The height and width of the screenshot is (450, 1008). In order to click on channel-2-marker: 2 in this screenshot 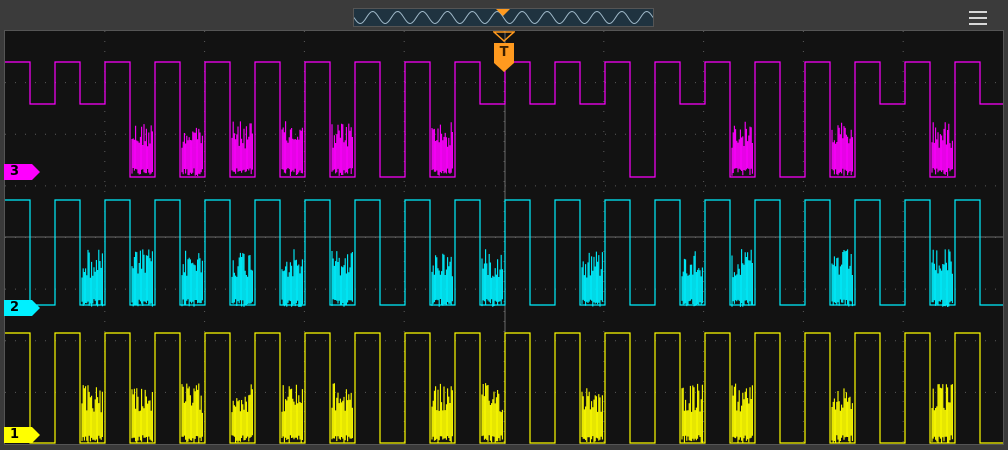, I will do `click(22, 308)`.